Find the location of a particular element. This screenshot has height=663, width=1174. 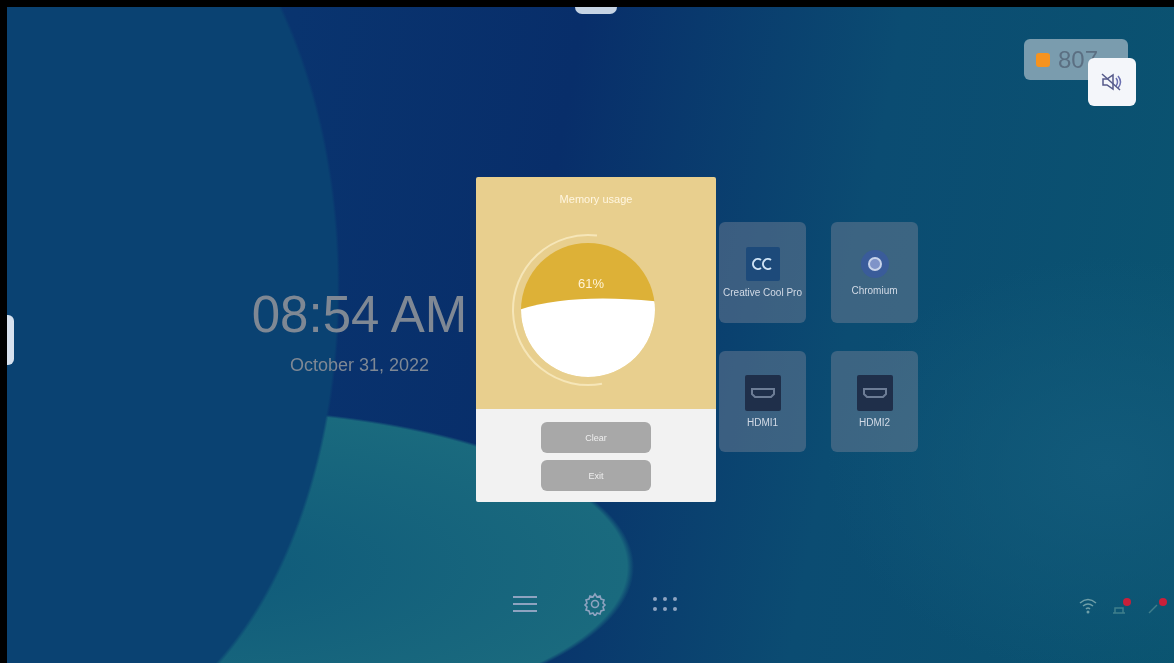

app-tile: HDMI2 is located at coordinates (874, 401).